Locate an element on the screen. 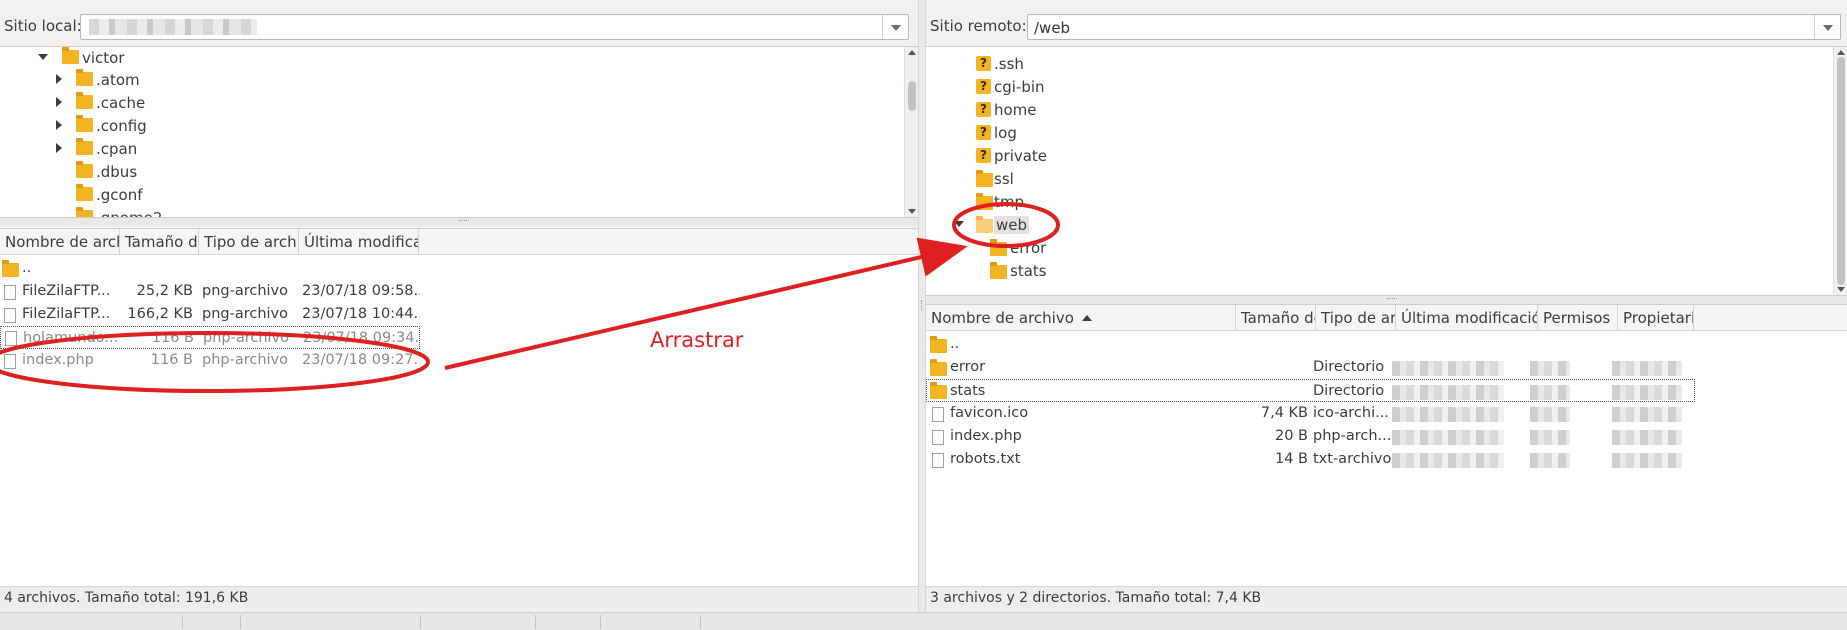  column-header-name: Nombre de archivo is located at coordinates (1081, 318).